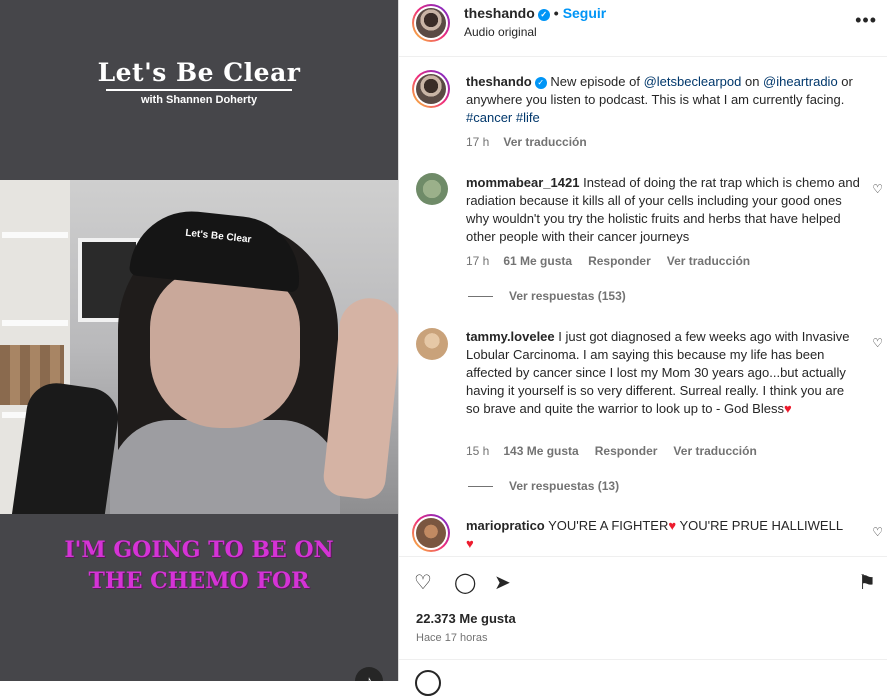 The image size is (887, 696). Describe the element at coordinates (477, 142) in the screenshot. I see `post-time: 17 h` at that location.